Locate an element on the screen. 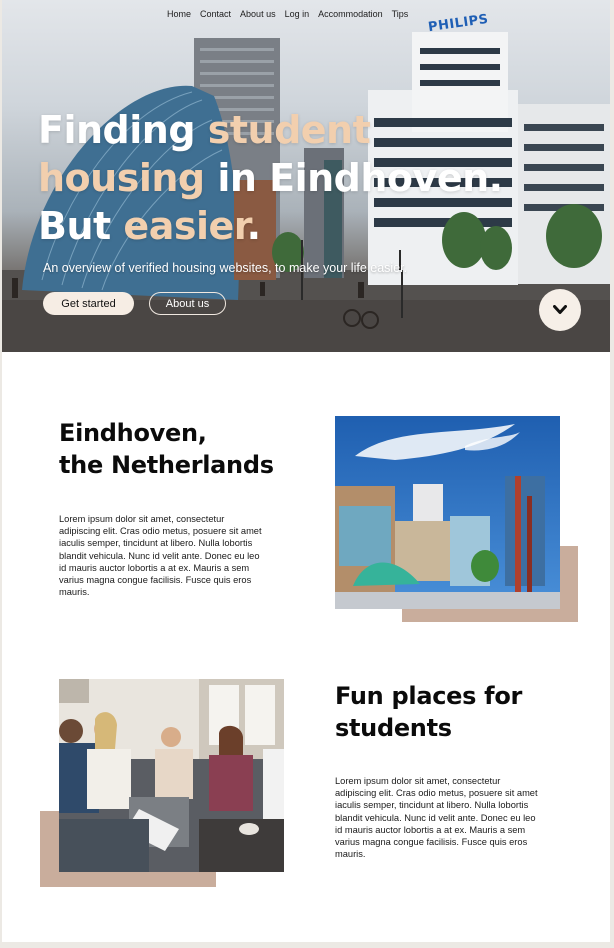 Image resolution: width=614 pixels, height=948 pixels. nav-contact: Contact is located at coordinates (215, 14).